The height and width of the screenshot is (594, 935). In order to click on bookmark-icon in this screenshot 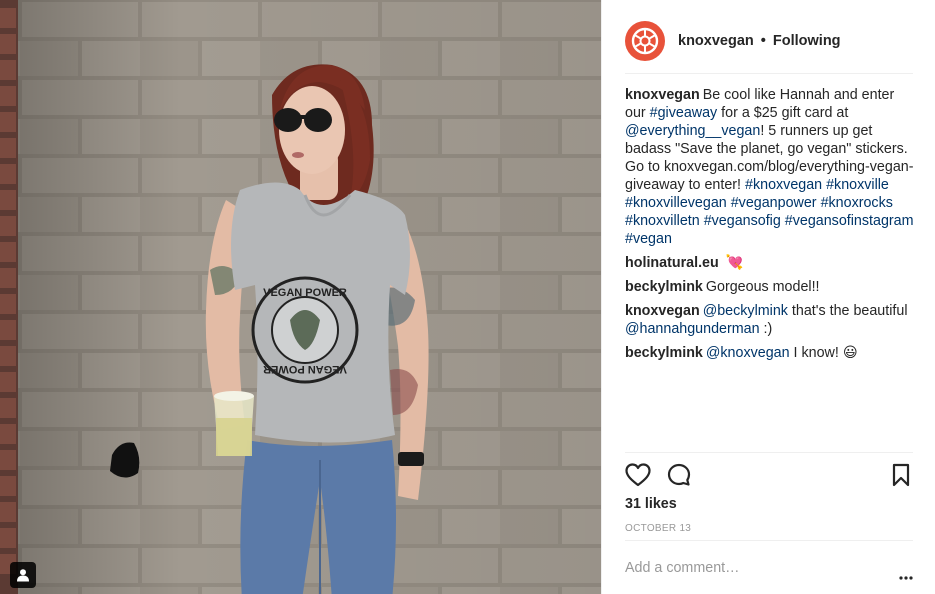, I will do `click(901, 476)`.